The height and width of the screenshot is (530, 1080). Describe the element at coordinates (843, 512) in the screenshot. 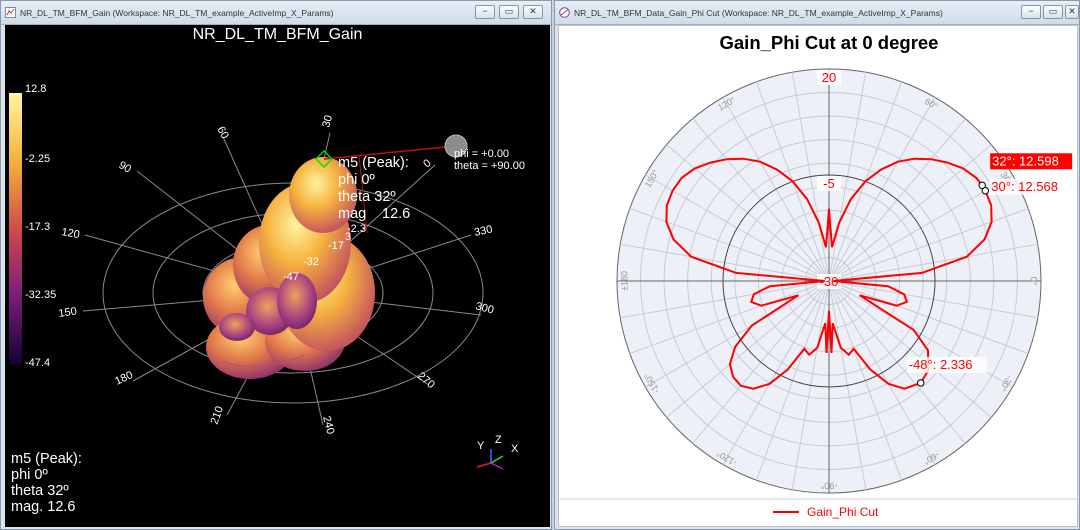

I see `legend-label: Gain_Phi Cut` at that location.